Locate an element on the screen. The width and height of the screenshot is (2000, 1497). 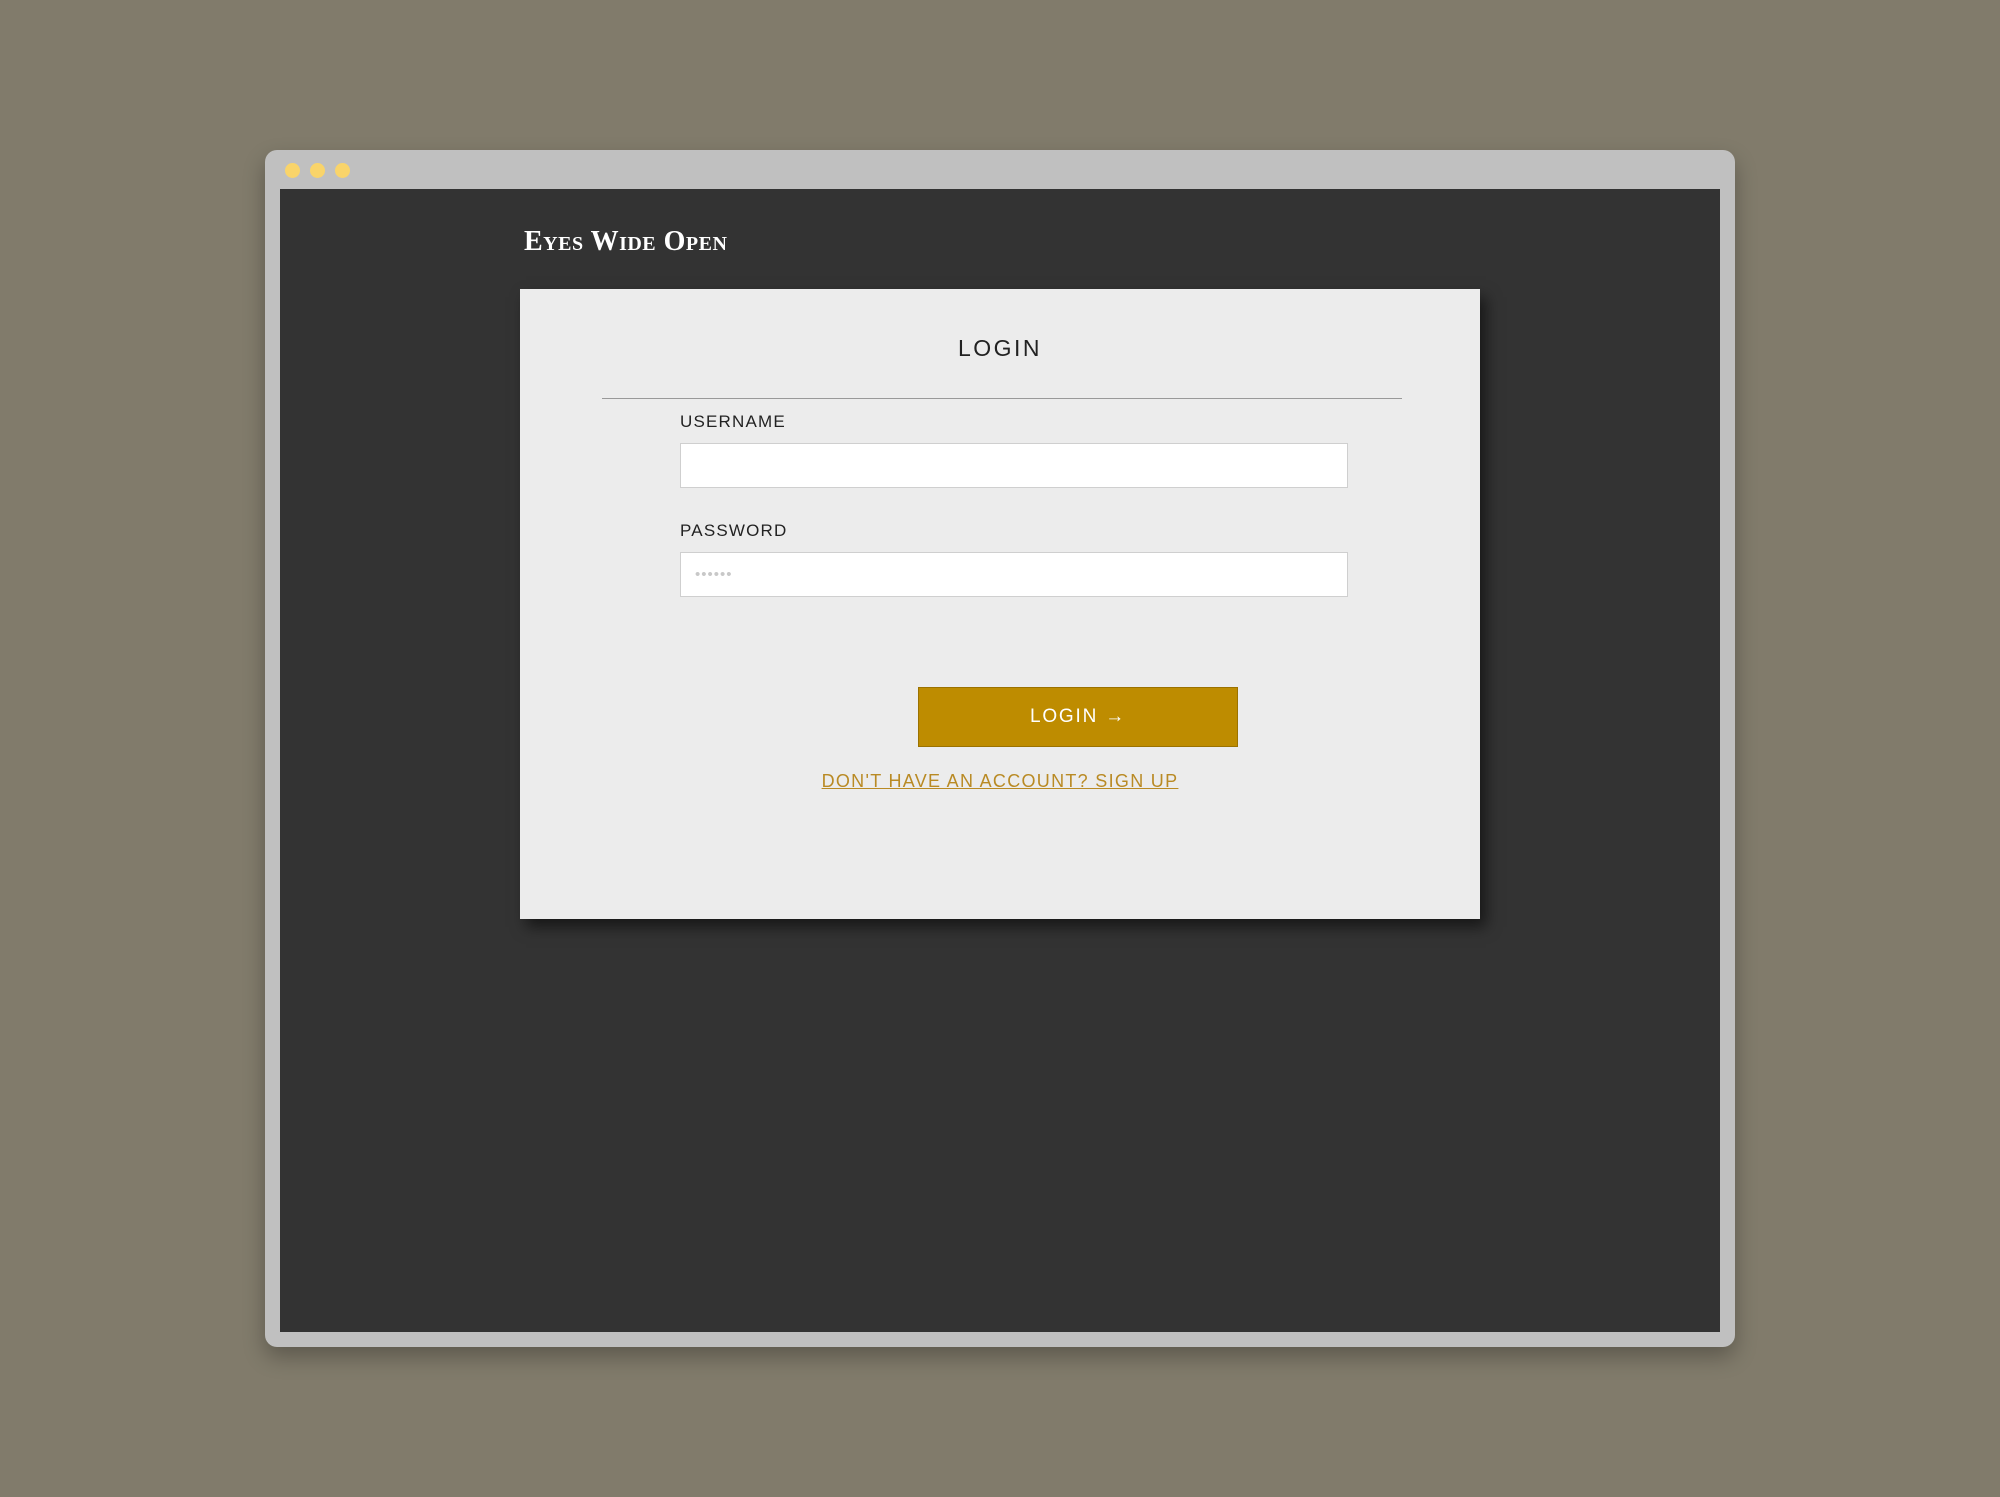
signup-link: DON'T HAVE AN ACCOUNT? SIGN UP is located at coordinates (1000, 781).